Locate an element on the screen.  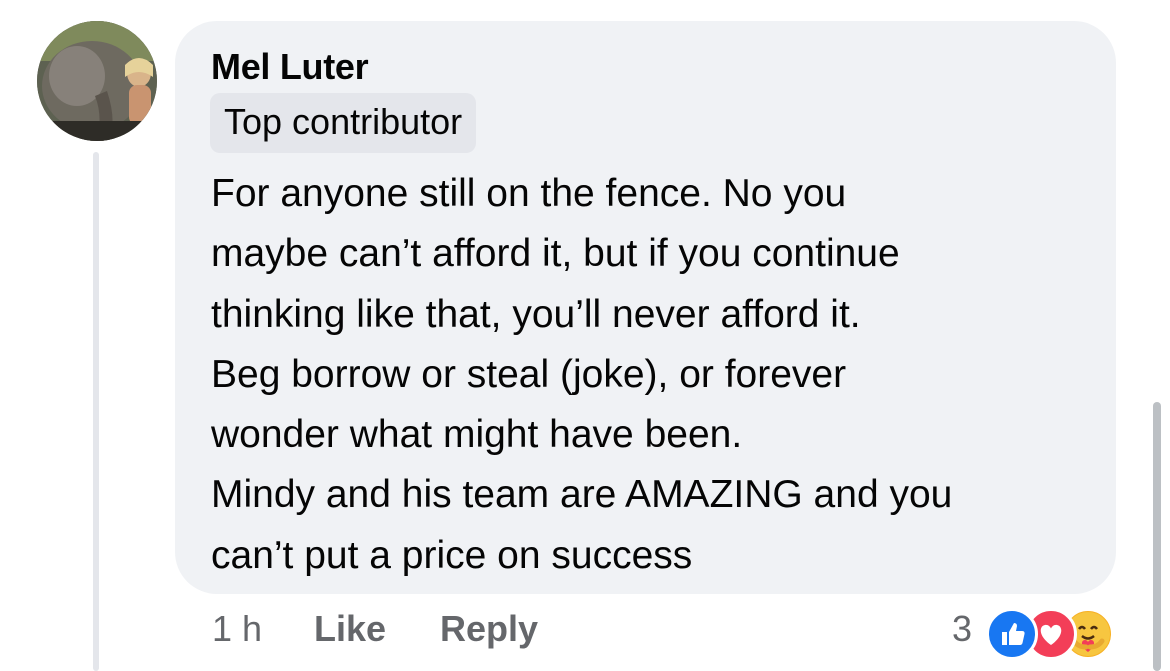
reaction-count: 3 is located at coordinates (962, 628).